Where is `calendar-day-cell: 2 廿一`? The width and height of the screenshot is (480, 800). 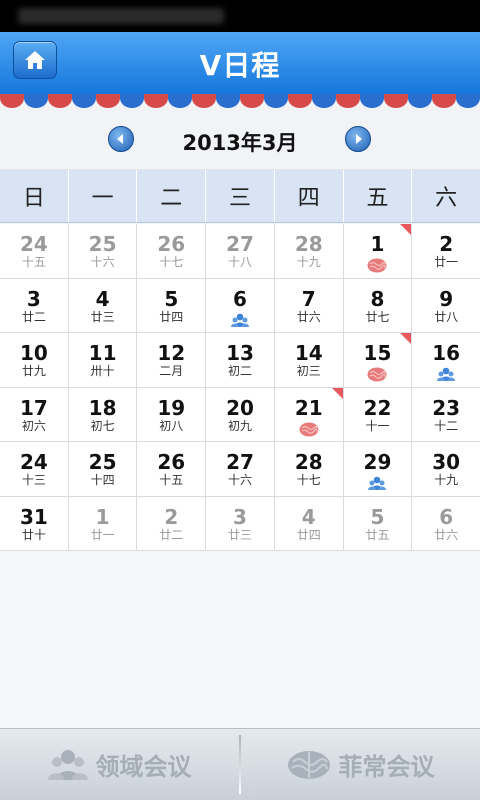
calendar-day-cell: 2 廿一 is located at coordinates (446, 251).